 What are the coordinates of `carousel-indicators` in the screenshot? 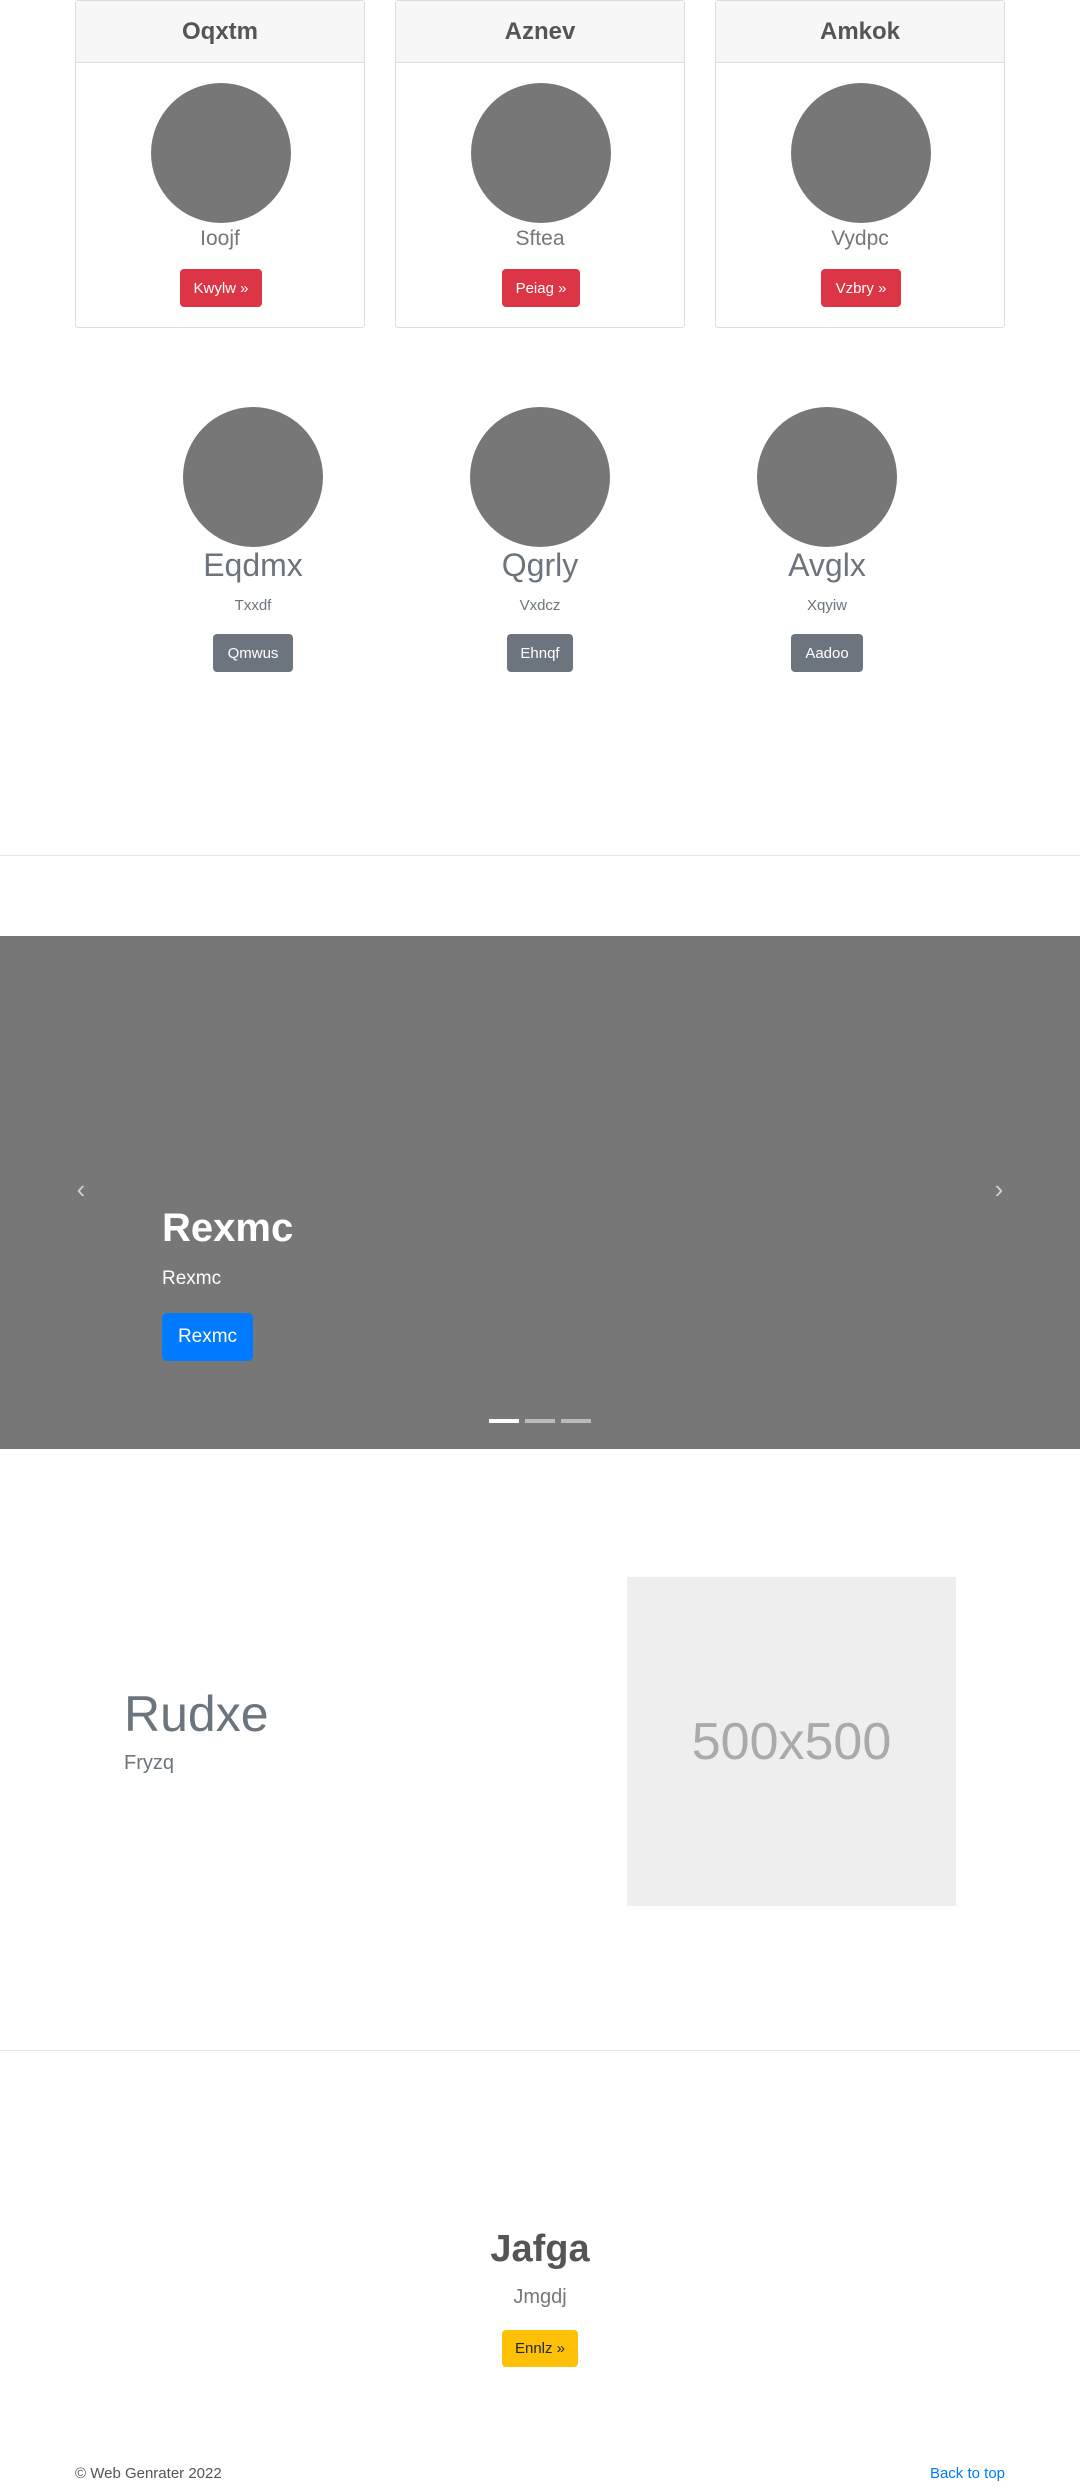 It's located at (540, 1421).